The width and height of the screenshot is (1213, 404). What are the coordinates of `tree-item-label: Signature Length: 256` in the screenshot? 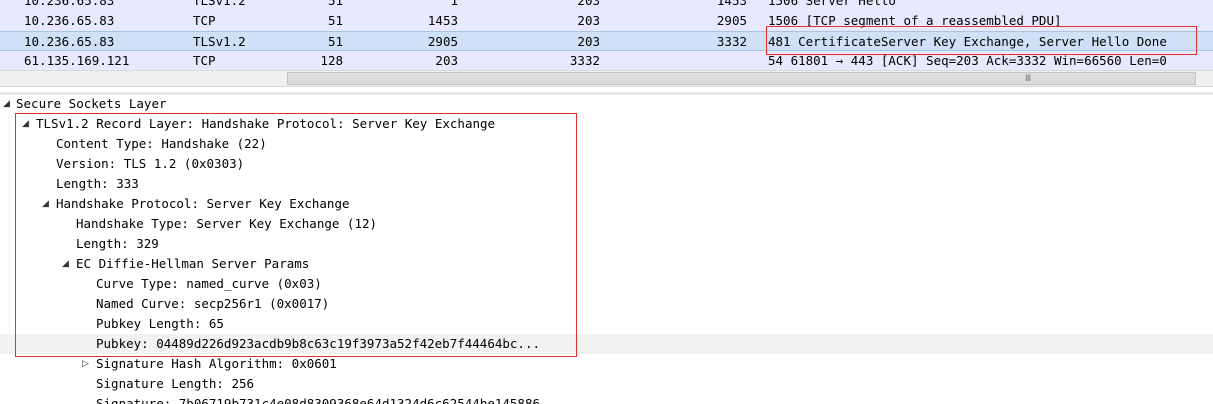 It's located at (175, 383).